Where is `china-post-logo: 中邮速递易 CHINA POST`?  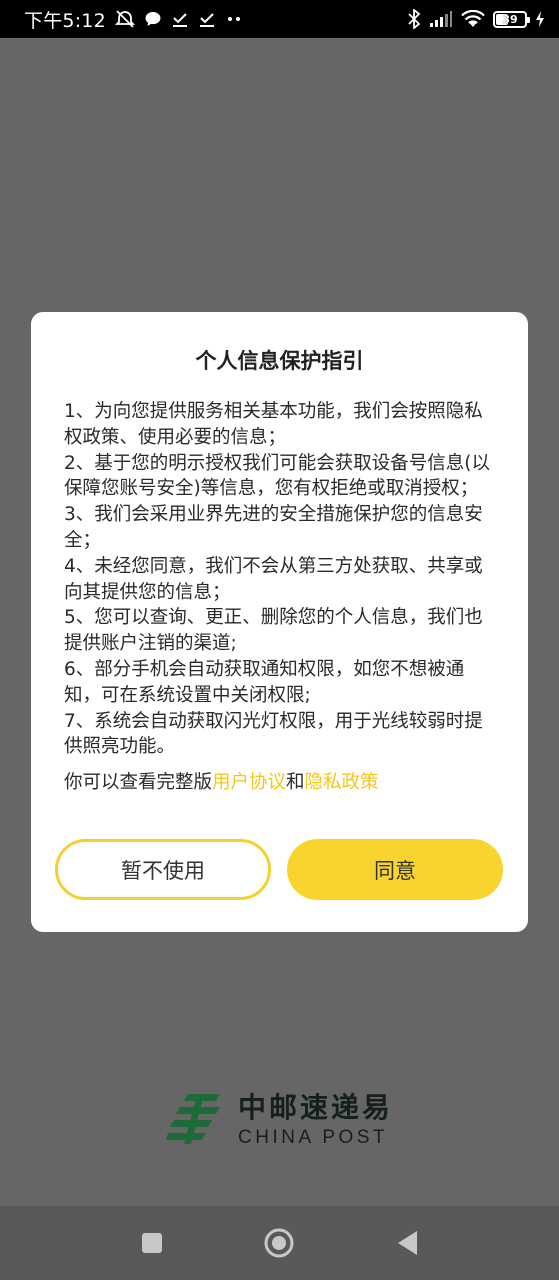 china-post-logo: 中邮速递易 CHINA POST is located at coordinates (279, 1121).